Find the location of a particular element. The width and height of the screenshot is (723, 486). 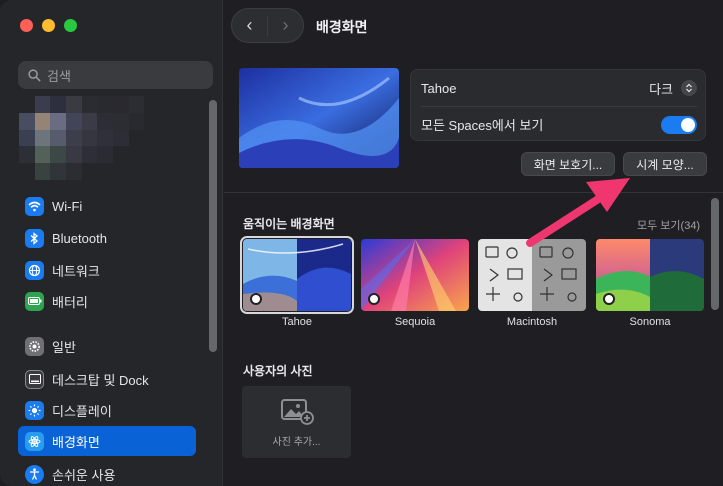

forward-button: › is located at coordinates (285, 25).